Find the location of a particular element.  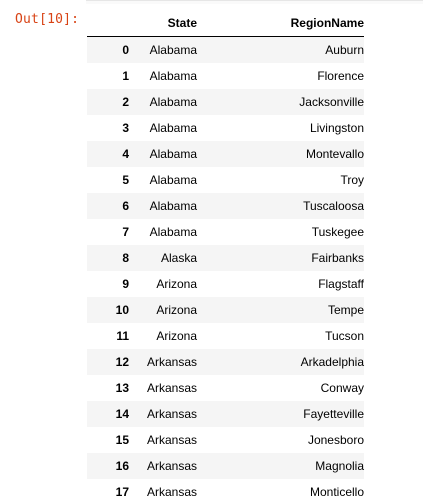

regionname-cell: Montevallo is located at coordinates (334, 154).